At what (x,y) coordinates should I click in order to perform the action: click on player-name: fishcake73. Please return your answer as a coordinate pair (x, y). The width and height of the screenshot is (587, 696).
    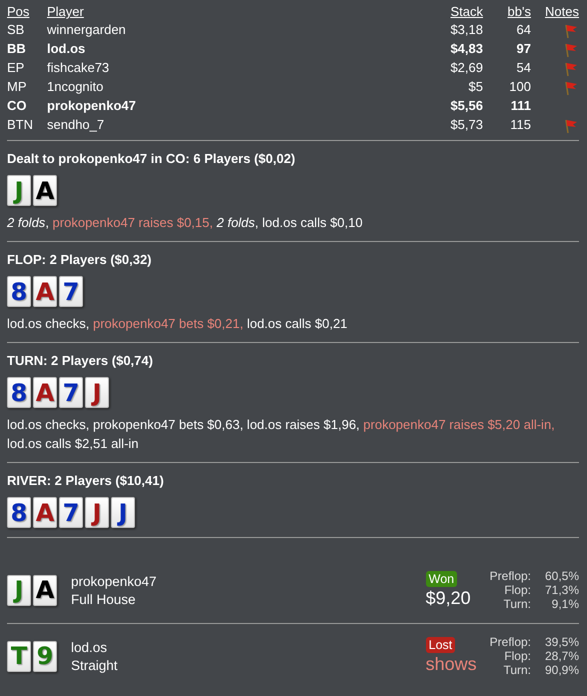
    Looking at the image, I should click on (78, 67).